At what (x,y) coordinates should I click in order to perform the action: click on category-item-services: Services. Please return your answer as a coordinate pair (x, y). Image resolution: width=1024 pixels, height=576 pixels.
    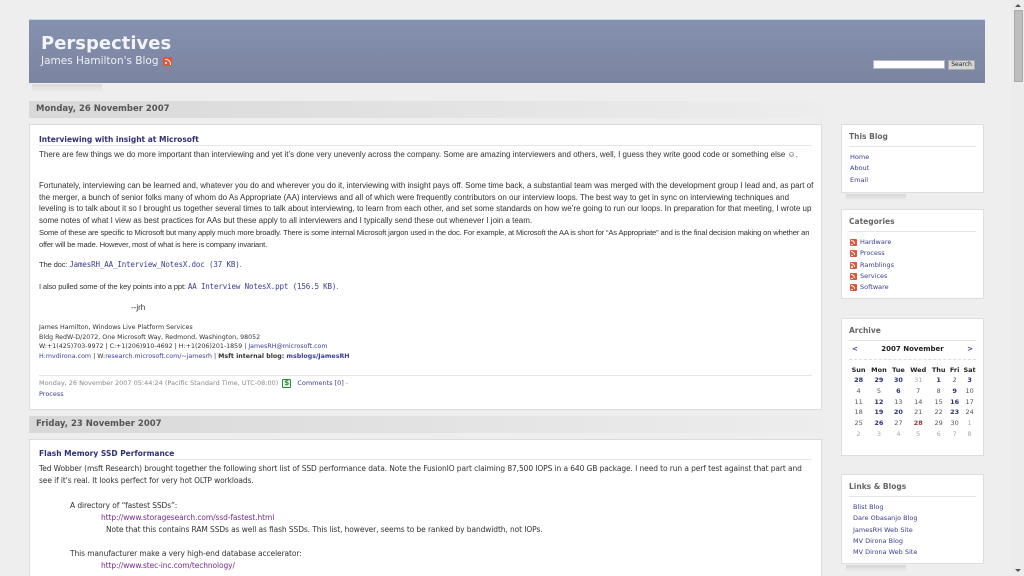
    Looking at the image, I should click on (872, 276).